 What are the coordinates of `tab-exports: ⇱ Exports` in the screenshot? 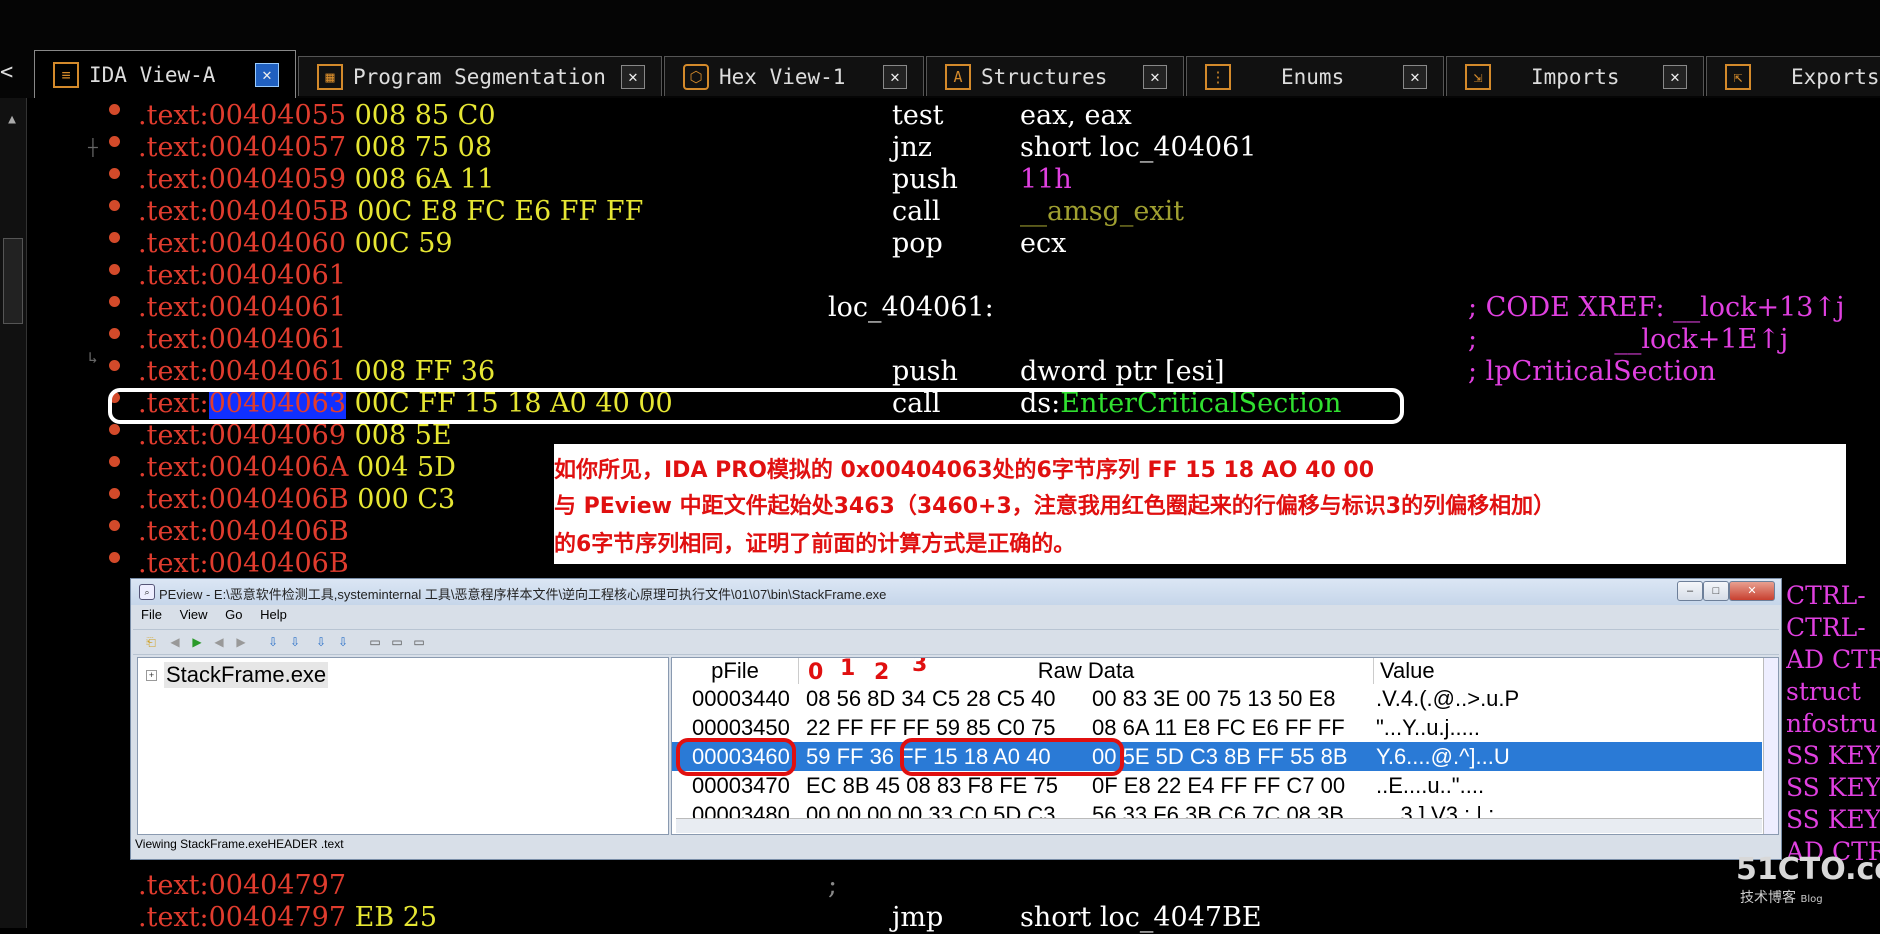 It's located at (1793, 76).